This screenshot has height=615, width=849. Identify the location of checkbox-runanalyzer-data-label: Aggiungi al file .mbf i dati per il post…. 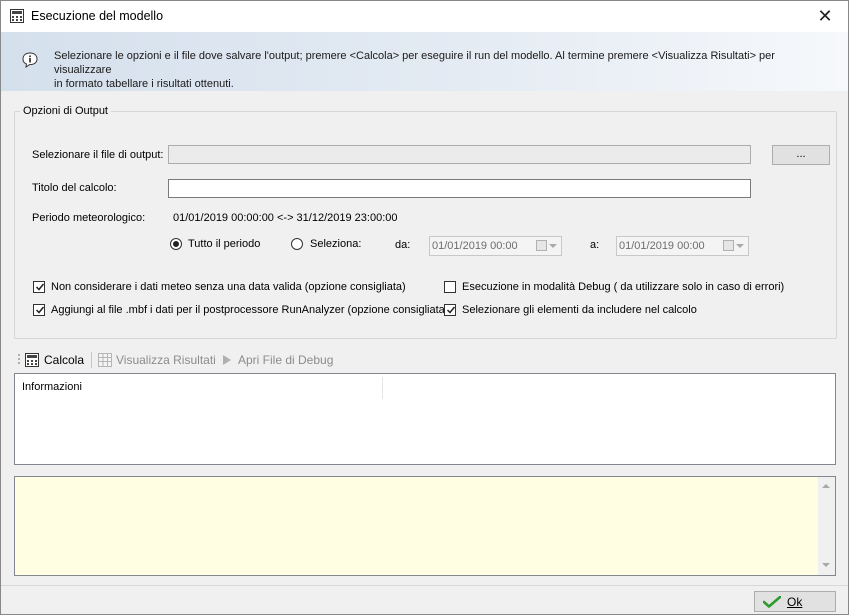
(249, 310).